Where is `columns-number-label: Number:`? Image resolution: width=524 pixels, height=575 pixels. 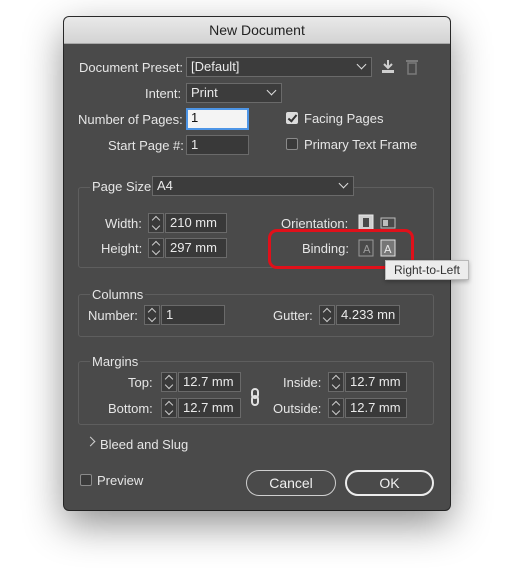
columns-number-label: Number: is located at coordinates (113, 315).